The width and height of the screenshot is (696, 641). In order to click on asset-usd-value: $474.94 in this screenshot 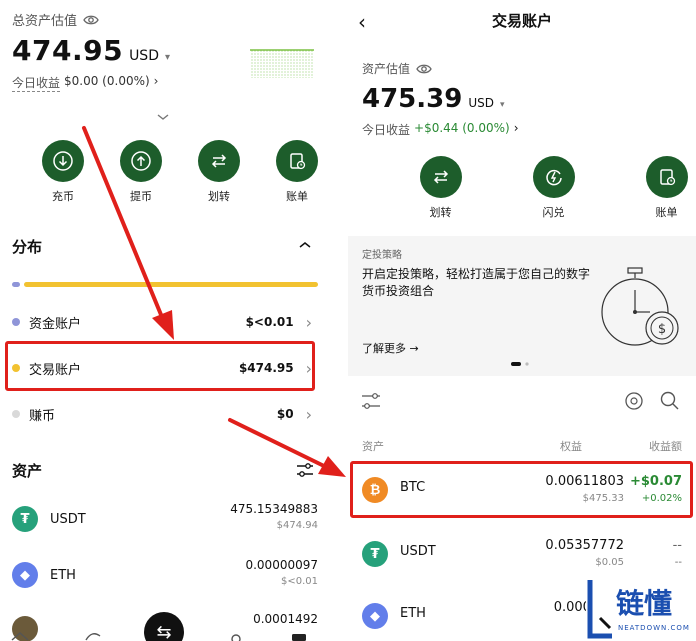, I will do `click(297, 525)`.